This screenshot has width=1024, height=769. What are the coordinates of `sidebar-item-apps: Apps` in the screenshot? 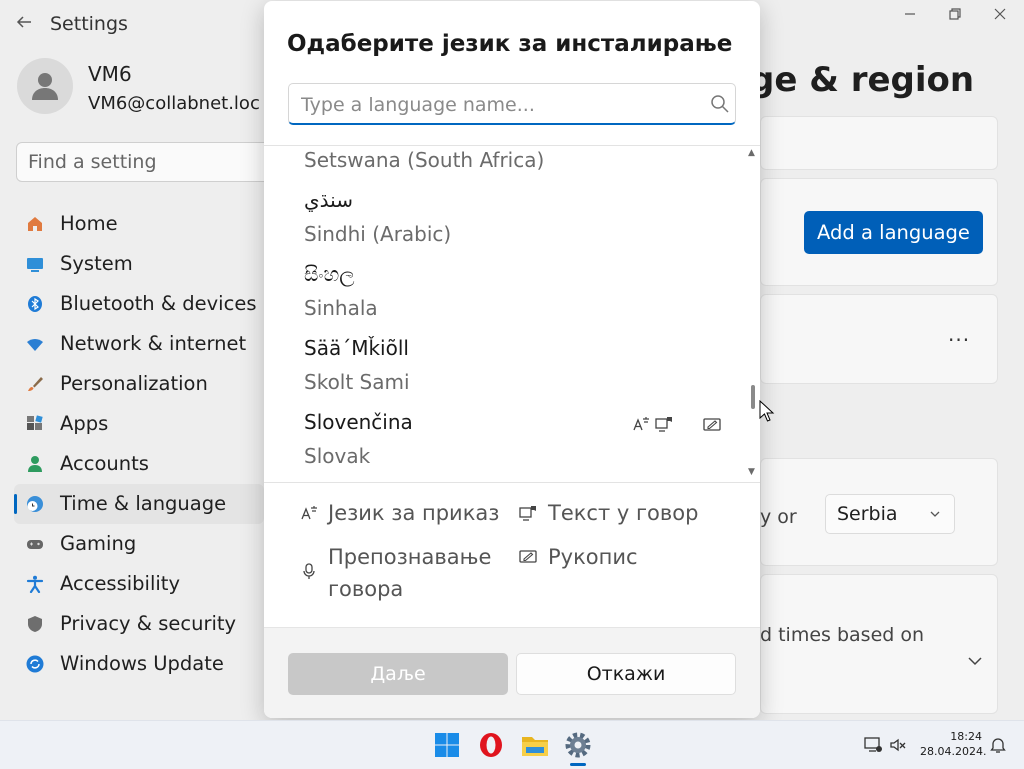 It's located at (132, 424).